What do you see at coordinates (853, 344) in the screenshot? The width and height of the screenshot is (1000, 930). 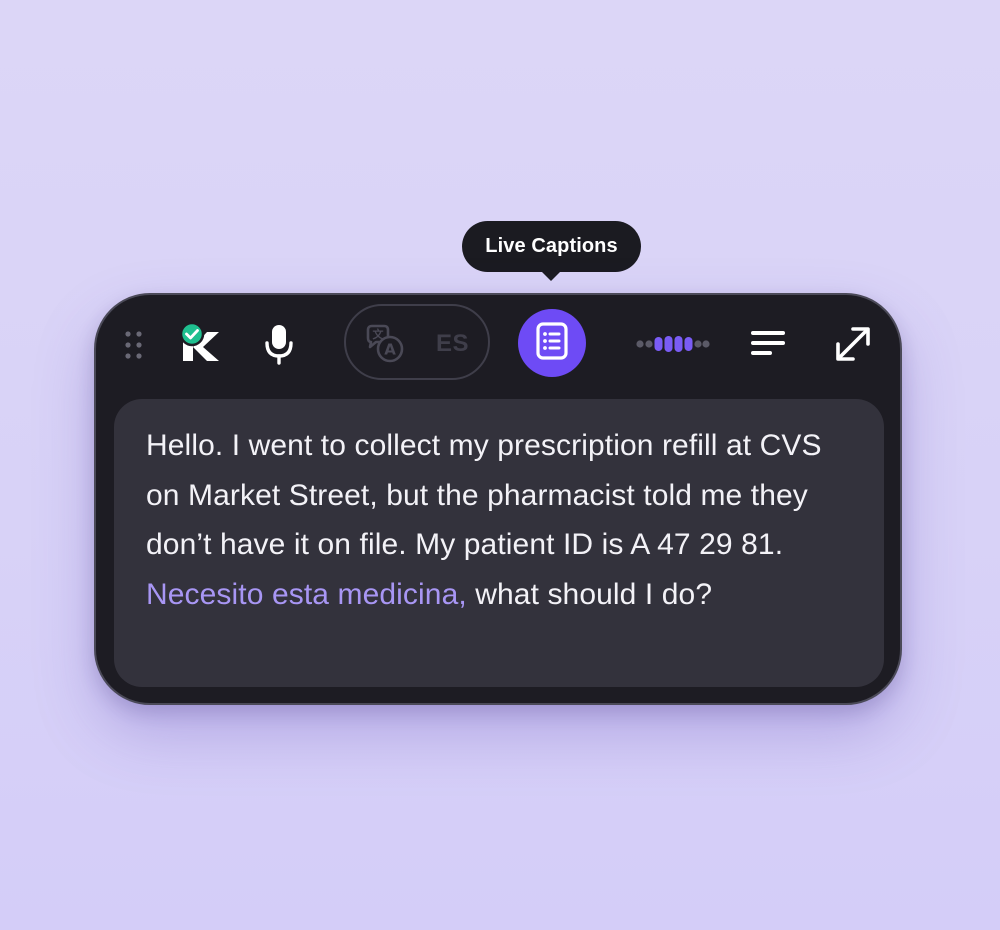 I see `expand-arrows-icon` at bounding box center [853, 344].